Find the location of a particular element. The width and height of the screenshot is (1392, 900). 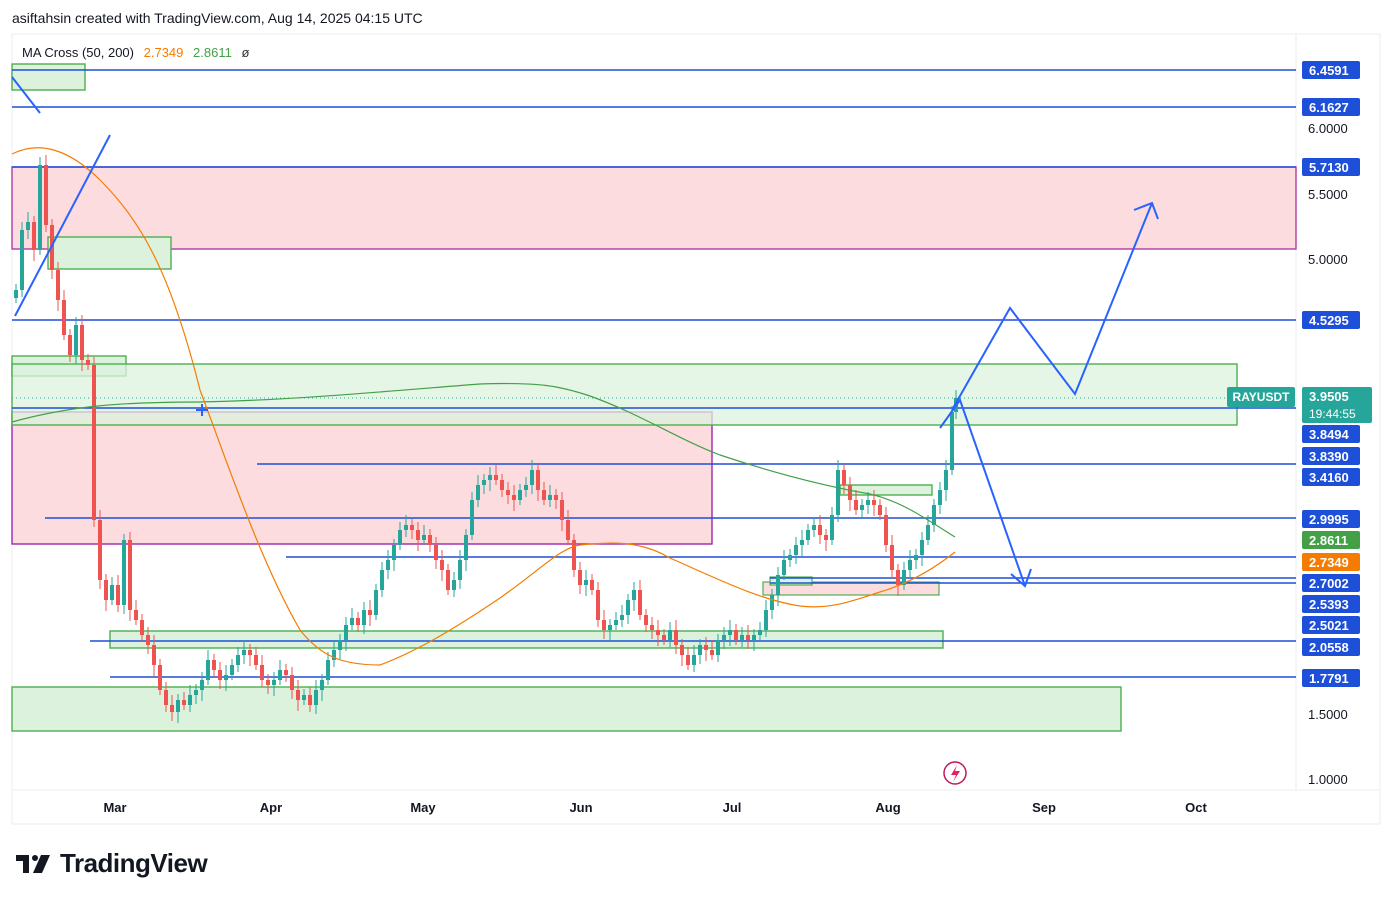

price-level-badge: 2.9995 is located at coordinates (1331, 519).